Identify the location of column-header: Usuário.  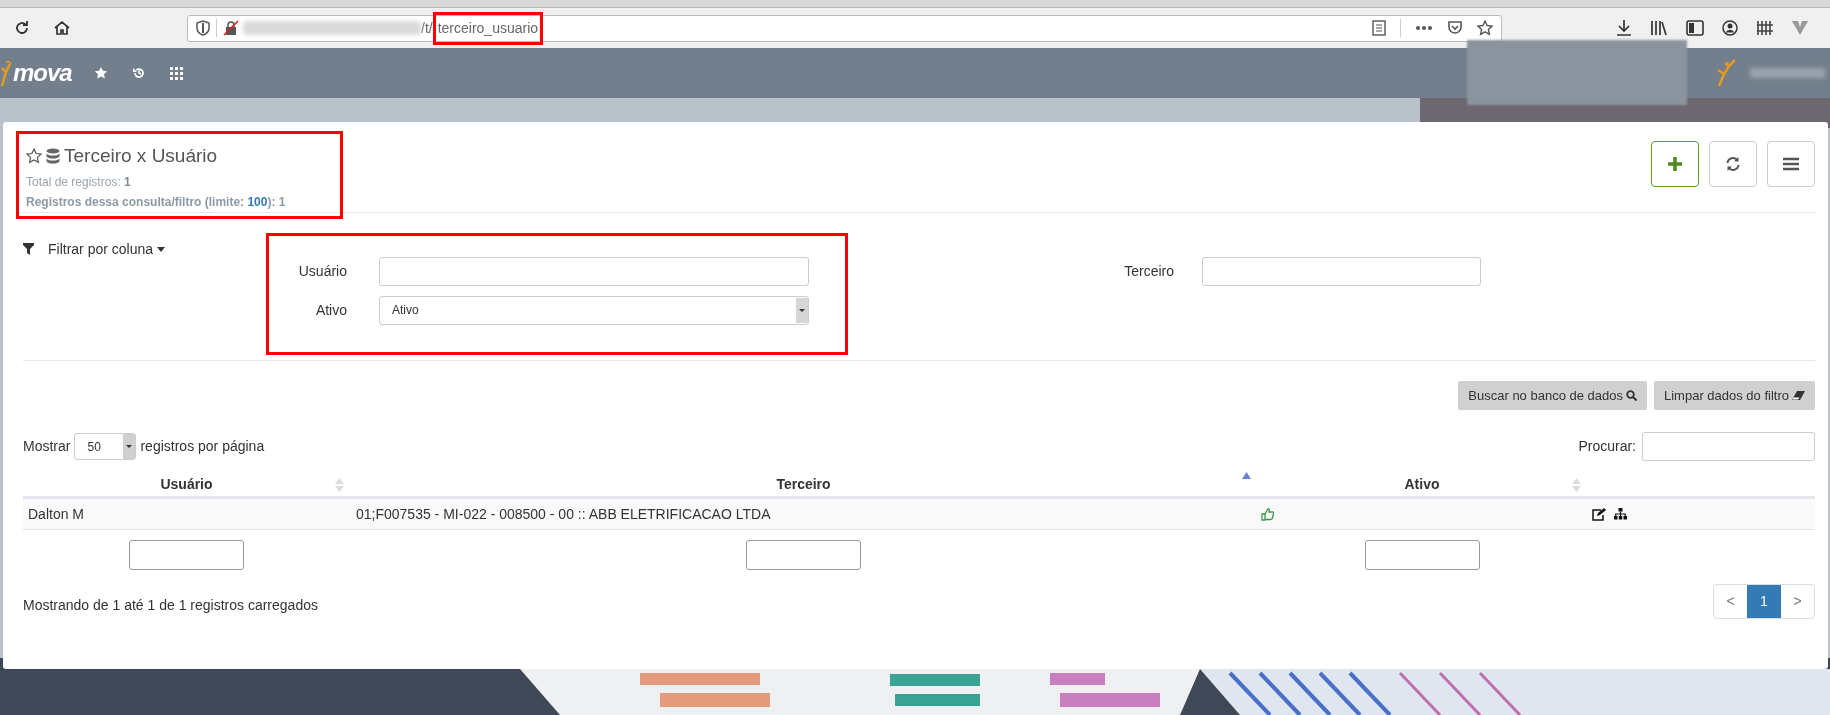
(186, 485).